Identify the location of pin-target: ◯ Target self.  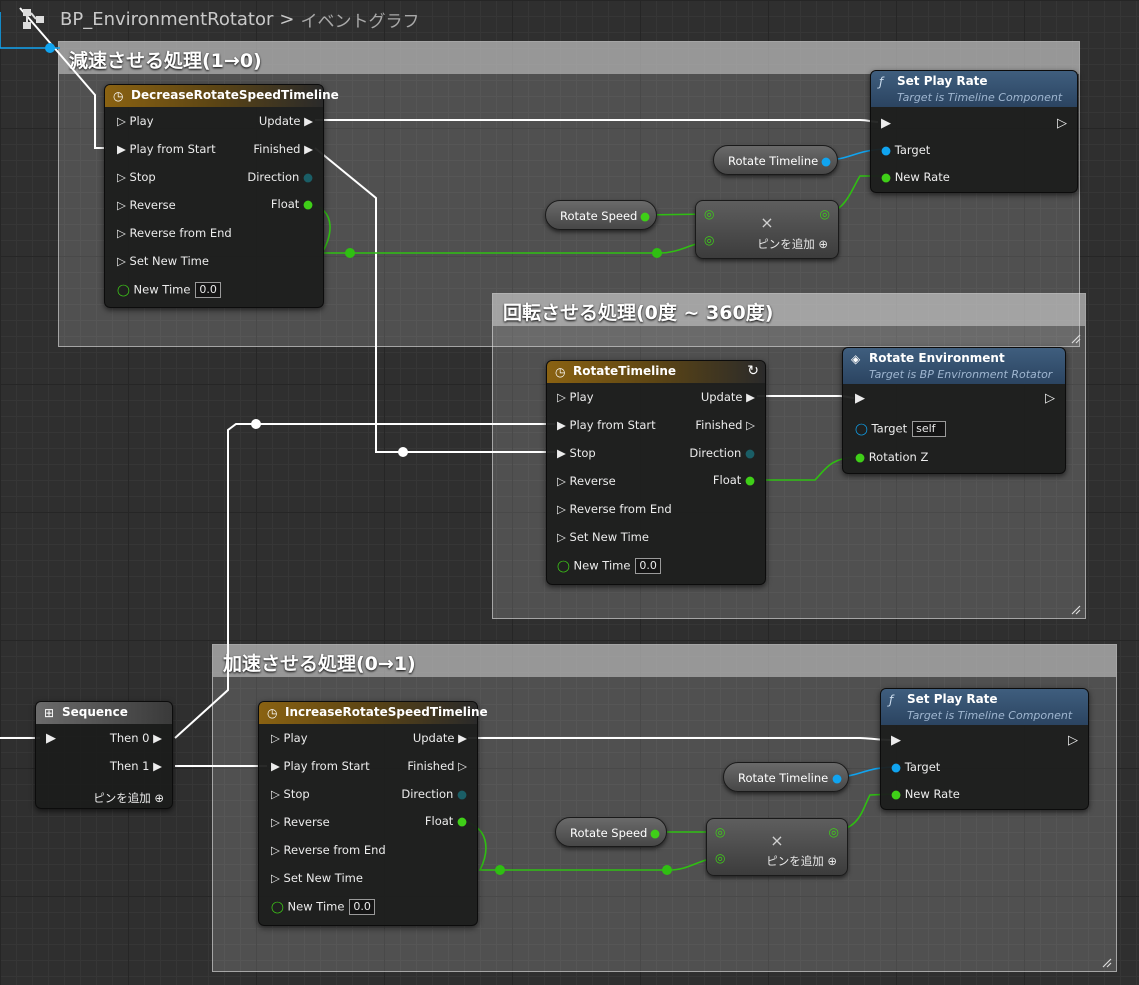
(901, 429).